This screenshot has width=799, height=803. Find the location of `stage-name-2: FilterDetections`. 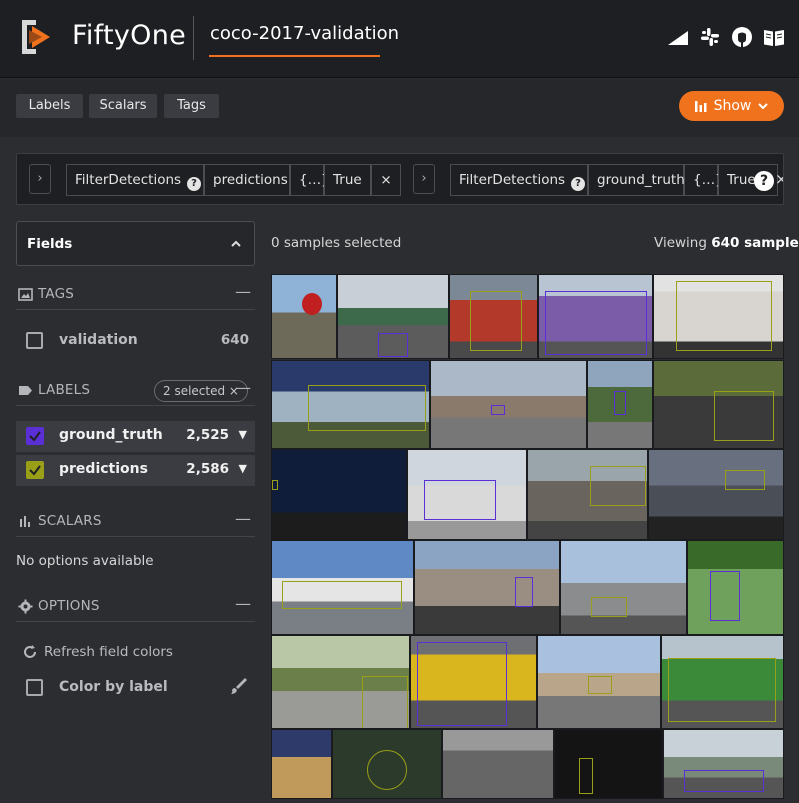

stage-name-2: FilterDetections is located at coordinates (512, 180).